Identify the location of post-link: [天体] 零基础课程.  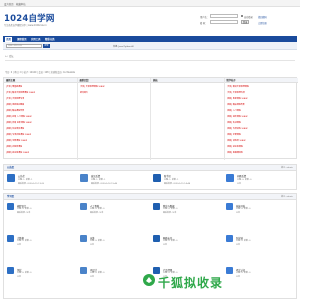
(14, 86).